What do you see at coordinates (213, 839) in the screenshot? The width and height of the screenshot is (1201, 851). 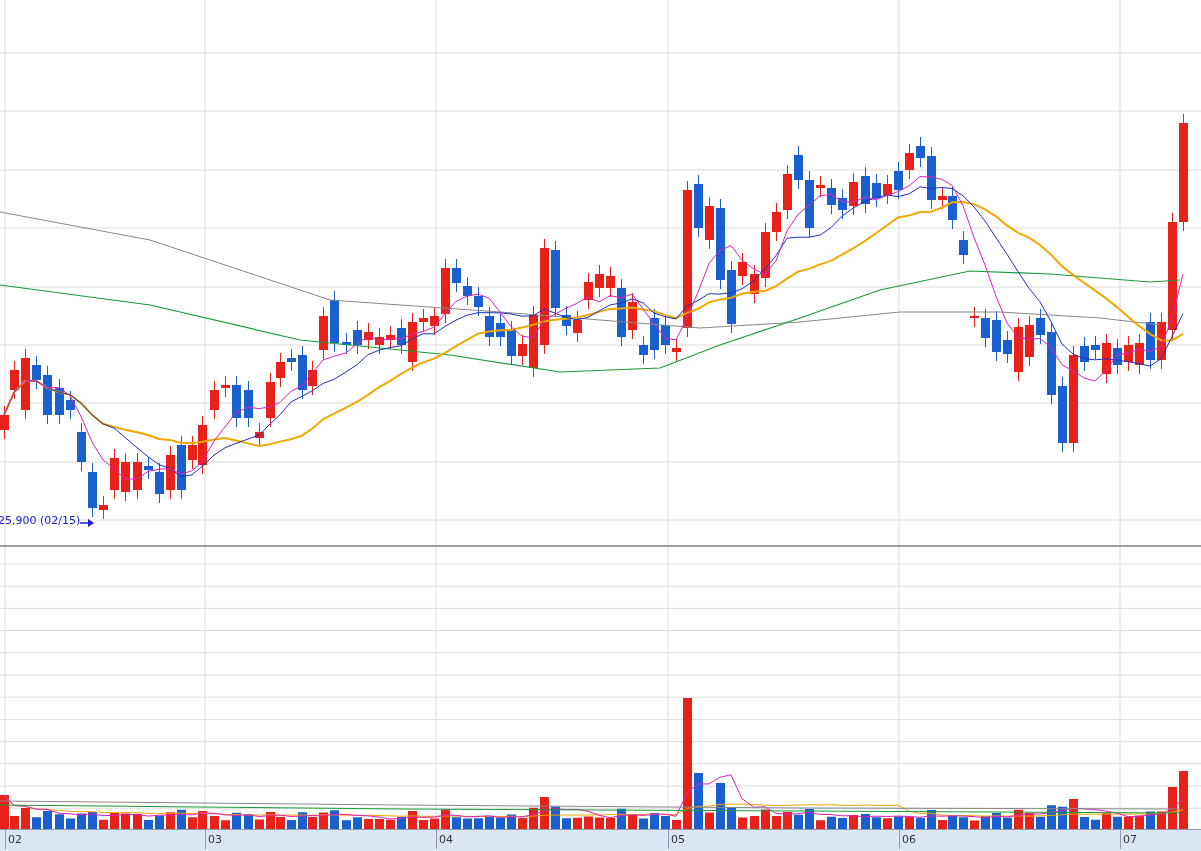 I see `axis-label: 03` at bounding box center [213, 839].